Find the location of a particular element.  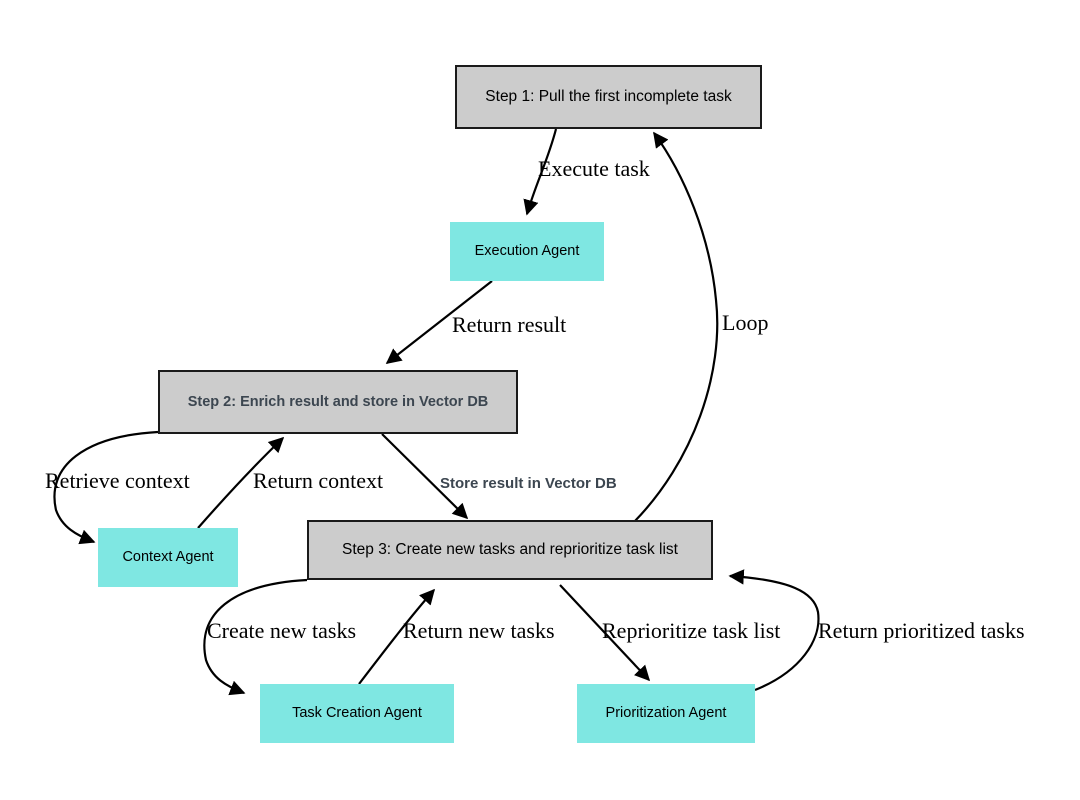

edge-label-return-result-text: Return result is located at coordinates (509, 324).